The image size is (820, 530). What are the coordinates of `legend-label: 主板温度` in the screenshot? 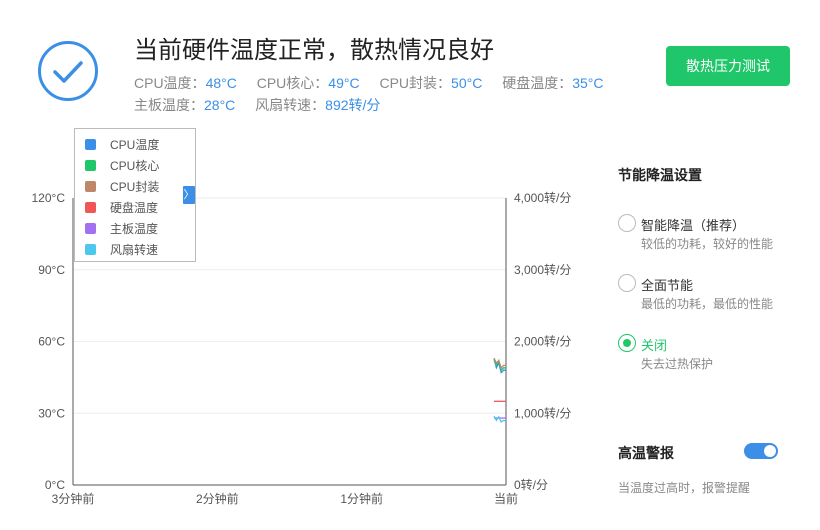 It's located at (134, 228).